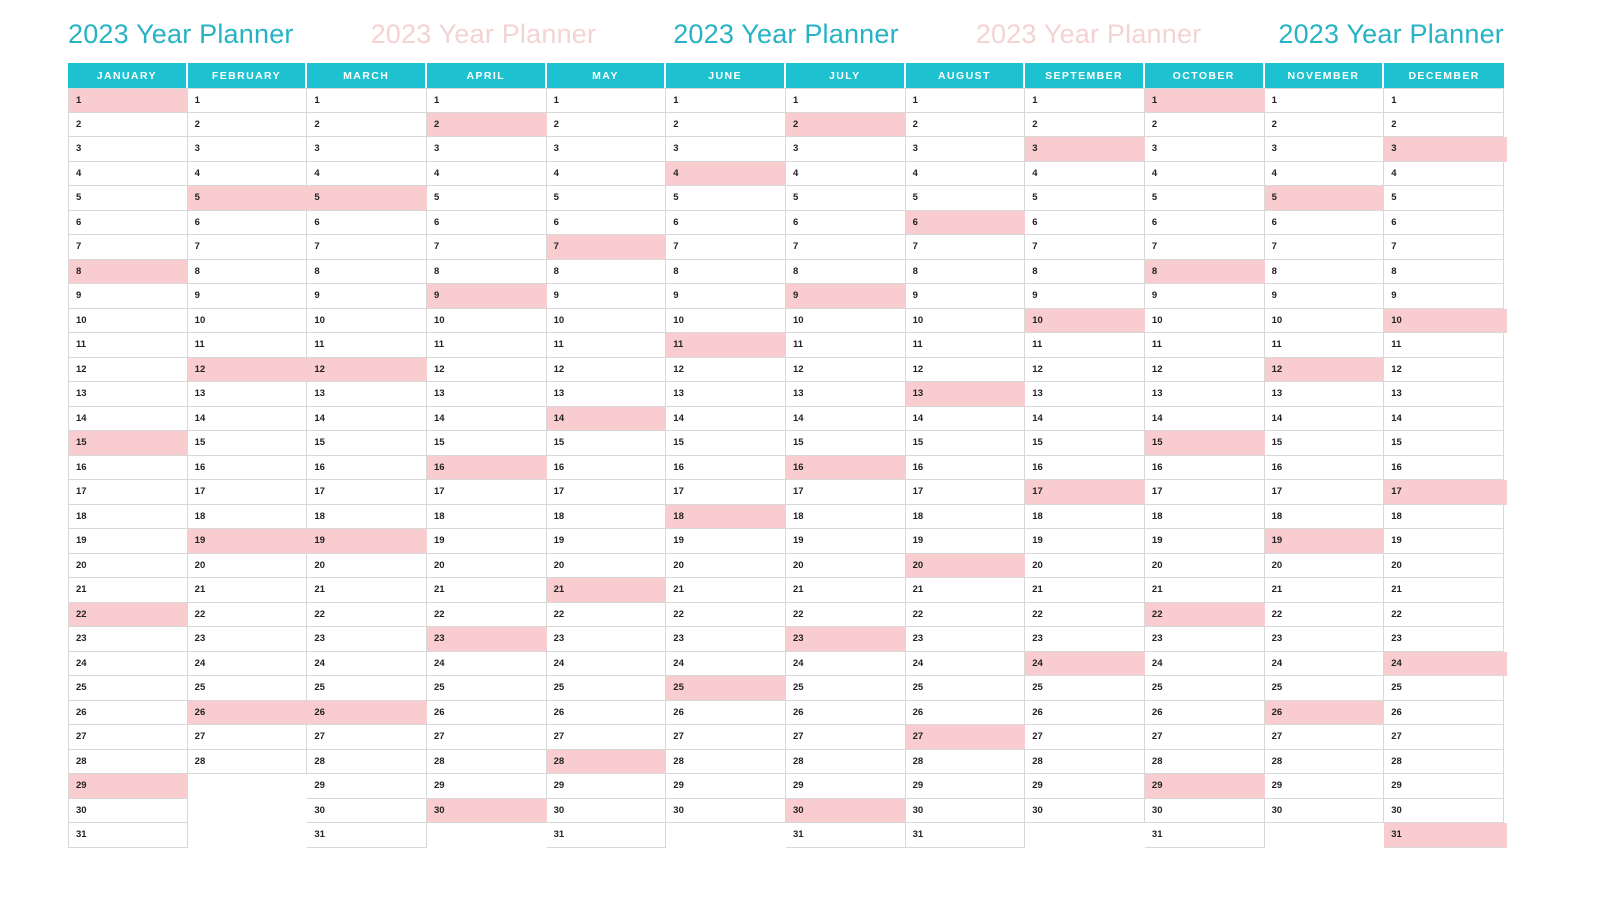  What do you see at coordinates (1204, 614) in the screenshot?
I see `day-cell-highlighted: 22` at bounding box center [1204, 614].